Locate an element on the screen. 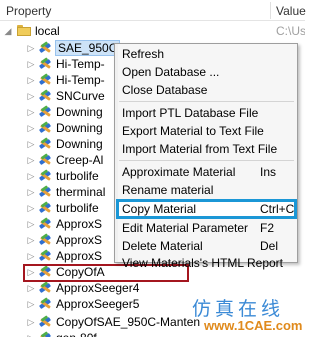 The width and height of the screenshot is (320, 337). menu-item-rename-material: Rename material is located at coordinates (206, 190).